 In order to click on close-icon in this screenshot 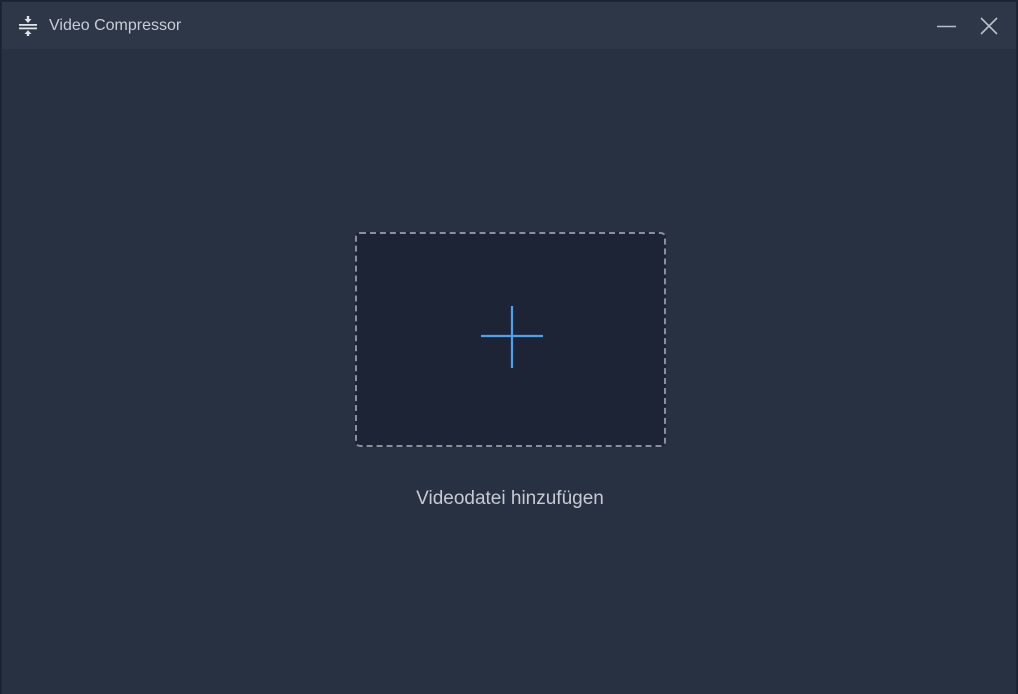, I will do `click(989, 26)`.